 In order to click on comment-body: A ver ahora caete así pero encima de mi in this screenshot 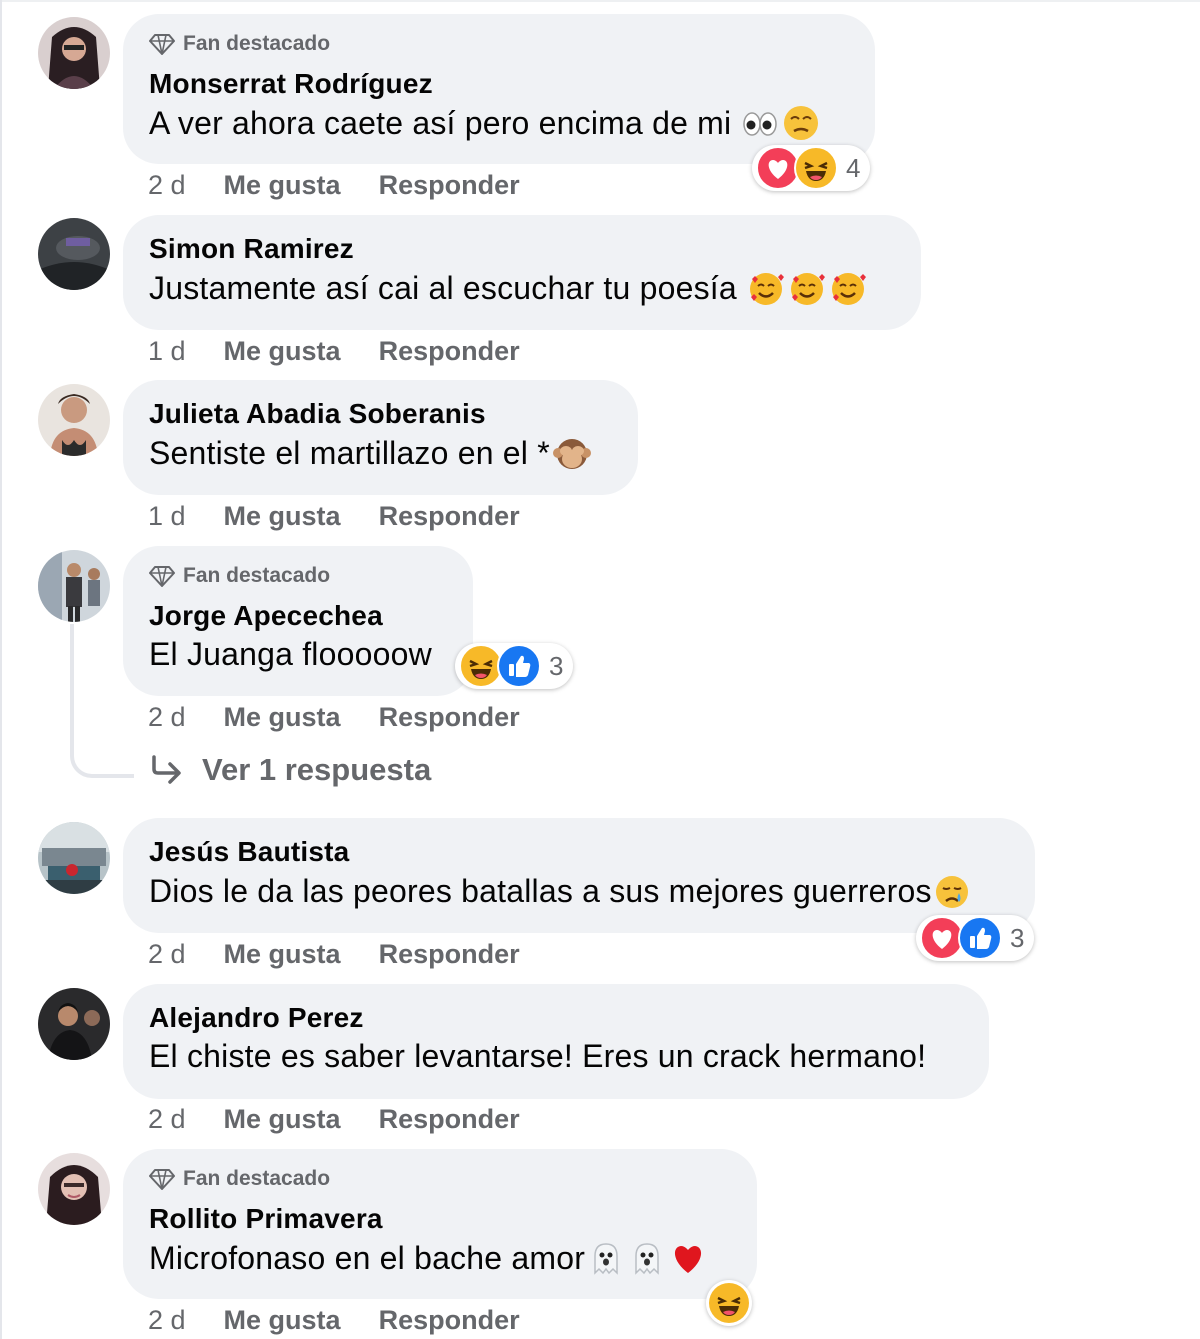, I will do `click(440, 122)`.